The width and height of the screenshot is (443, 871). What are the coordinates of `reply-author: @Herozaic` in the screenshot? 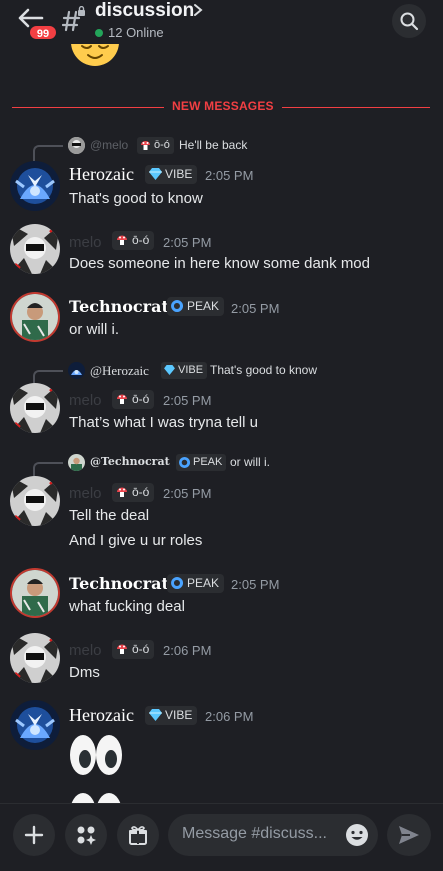 It's located at (119, 370).